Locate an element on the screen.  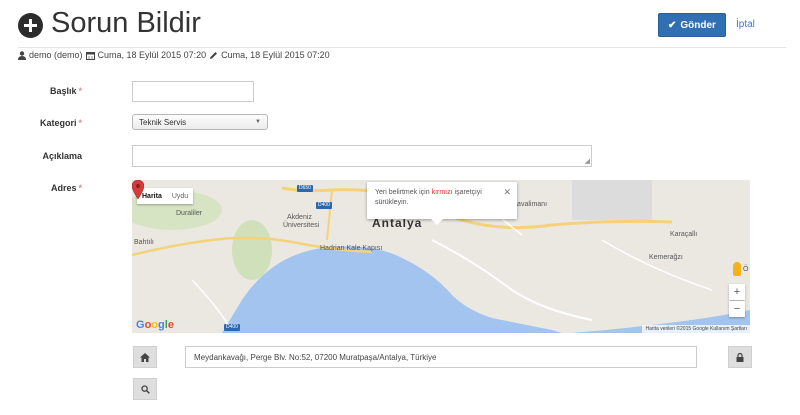
description-textarea: ◢ is located at coordinates (362, 156).